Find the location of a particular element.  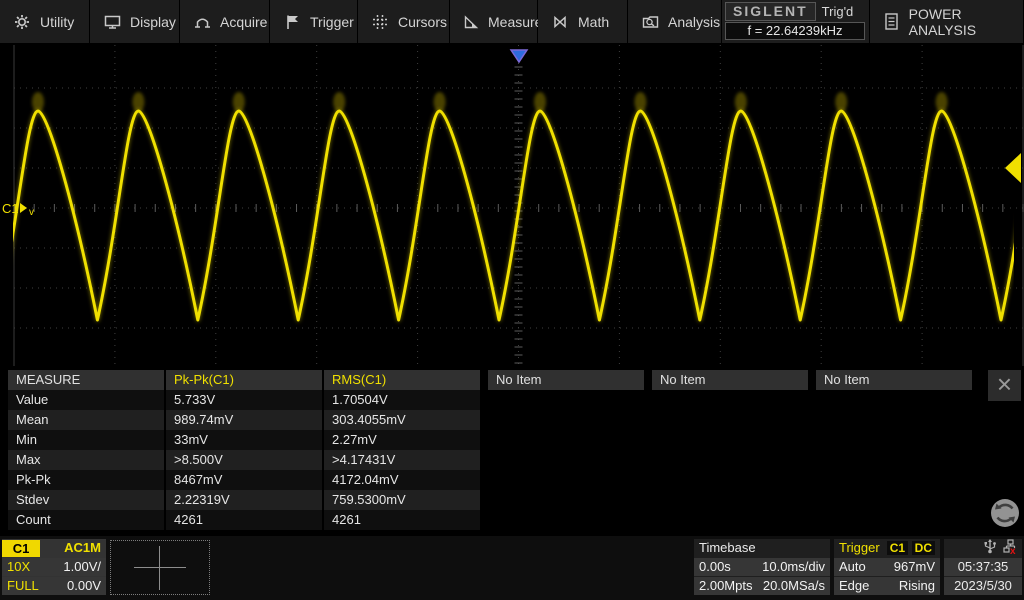

measure-row-value: Value 5.733V 1.70504V is located at coordinates (512, 400).